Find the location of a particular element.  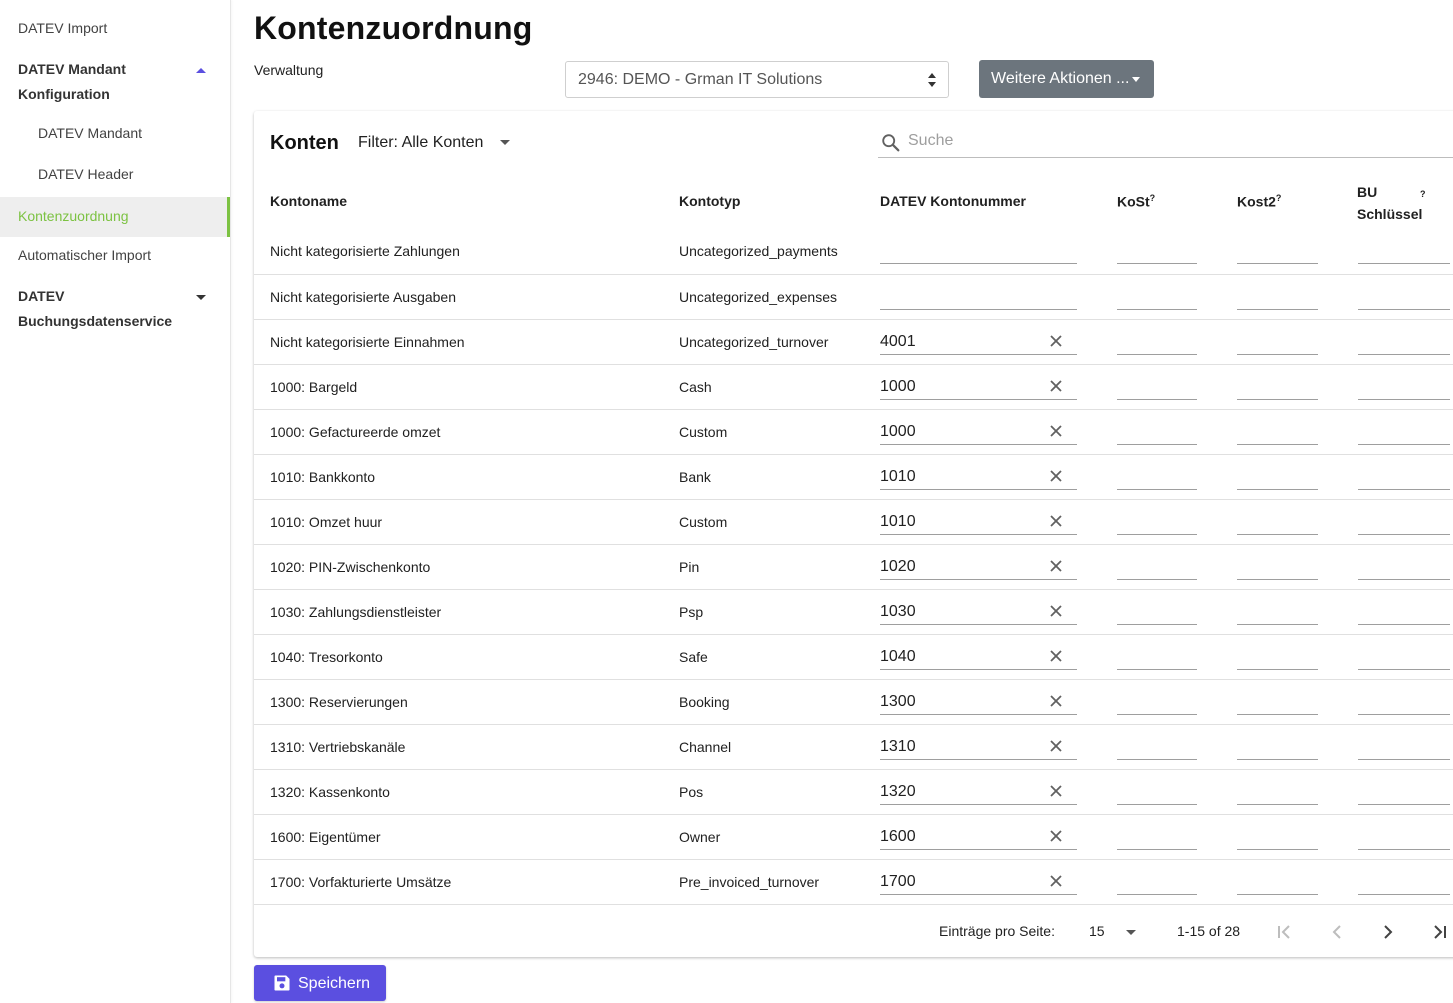

kost-help-icon: ? is located at coordinates (1153, 198).